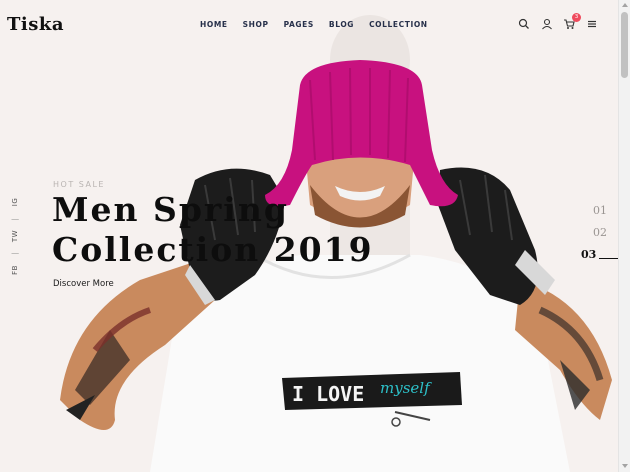 The width and height of the screenshot is (630, 472). Describe the element at coordinates (600, 232) in the screenshot. I see `slide-02: 02` at that location.